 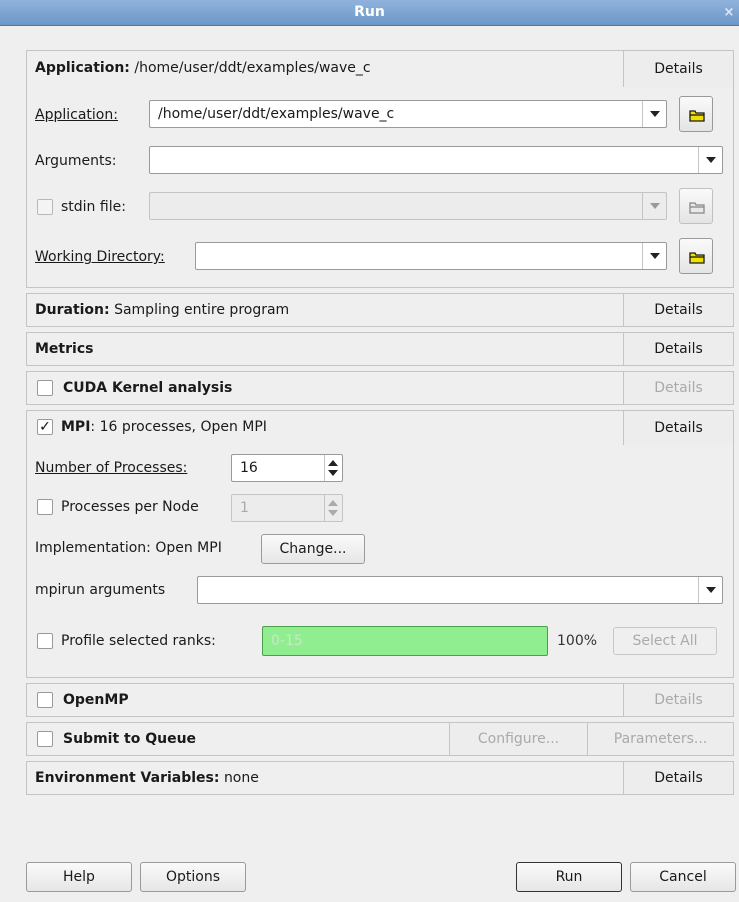 What do you see at coordinates (380, 700) in the screenshot?
I see `openmp-section: OpenMP Details` at bounding box center [380, 700].